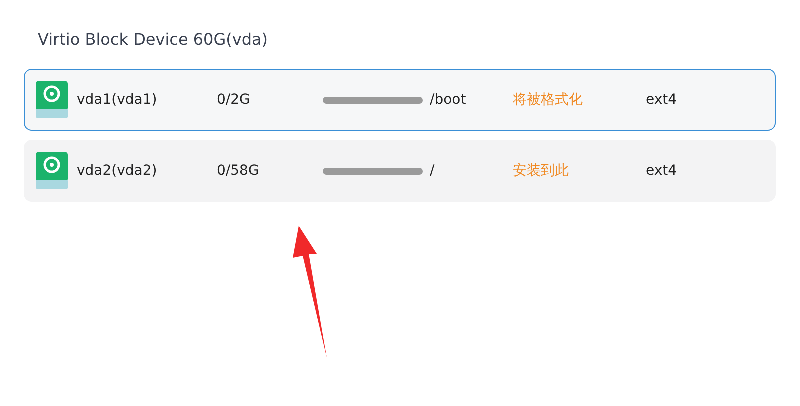  Describe the element at coordinates (449, 100) in the screenshot. I see `mount-point: /boot` at that location.